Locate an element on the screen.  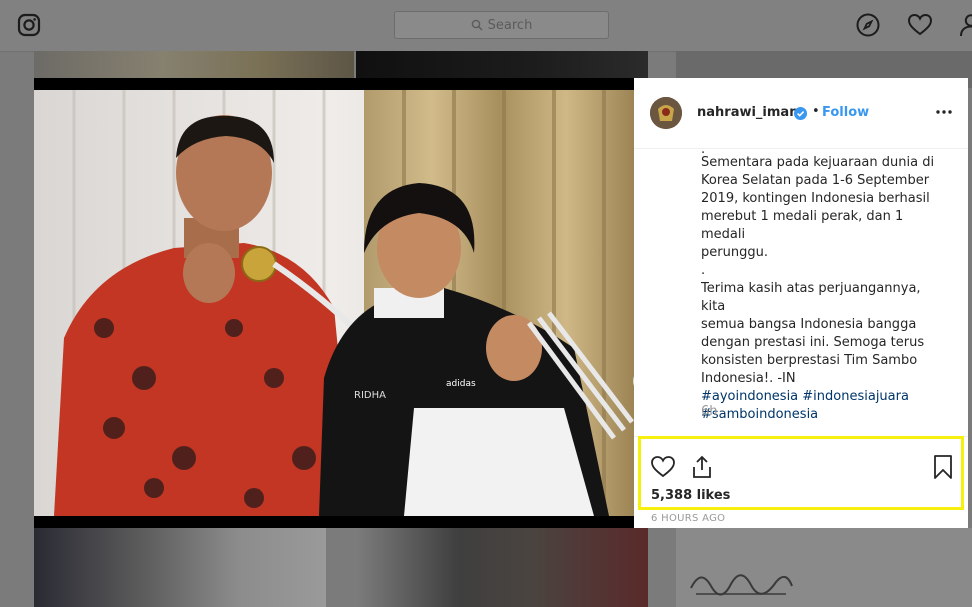
caption-line: merebut 1 medali perak, dan 1 medali is located at coordinates (802, 225).